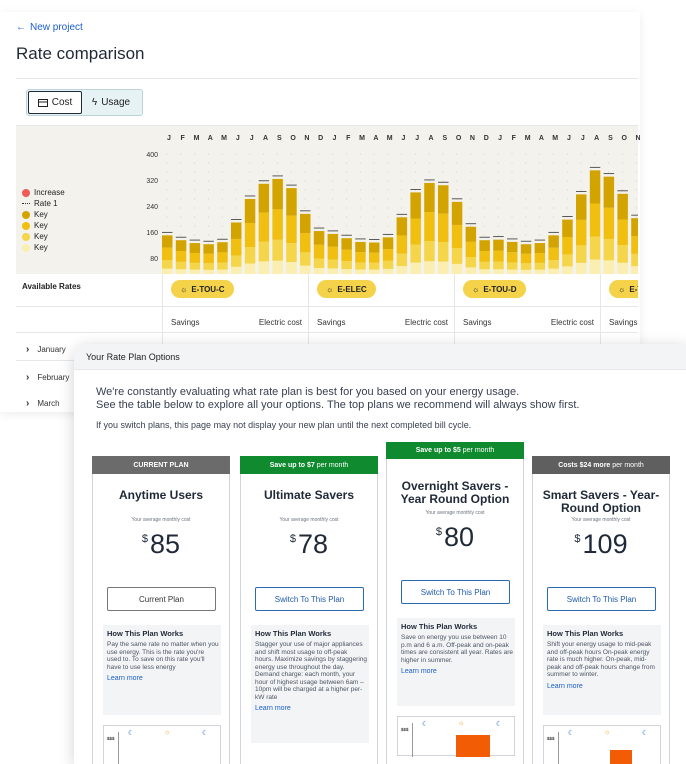 The image size is (686, 764). I want to click on back-link: ← New project, so click(49, 27).